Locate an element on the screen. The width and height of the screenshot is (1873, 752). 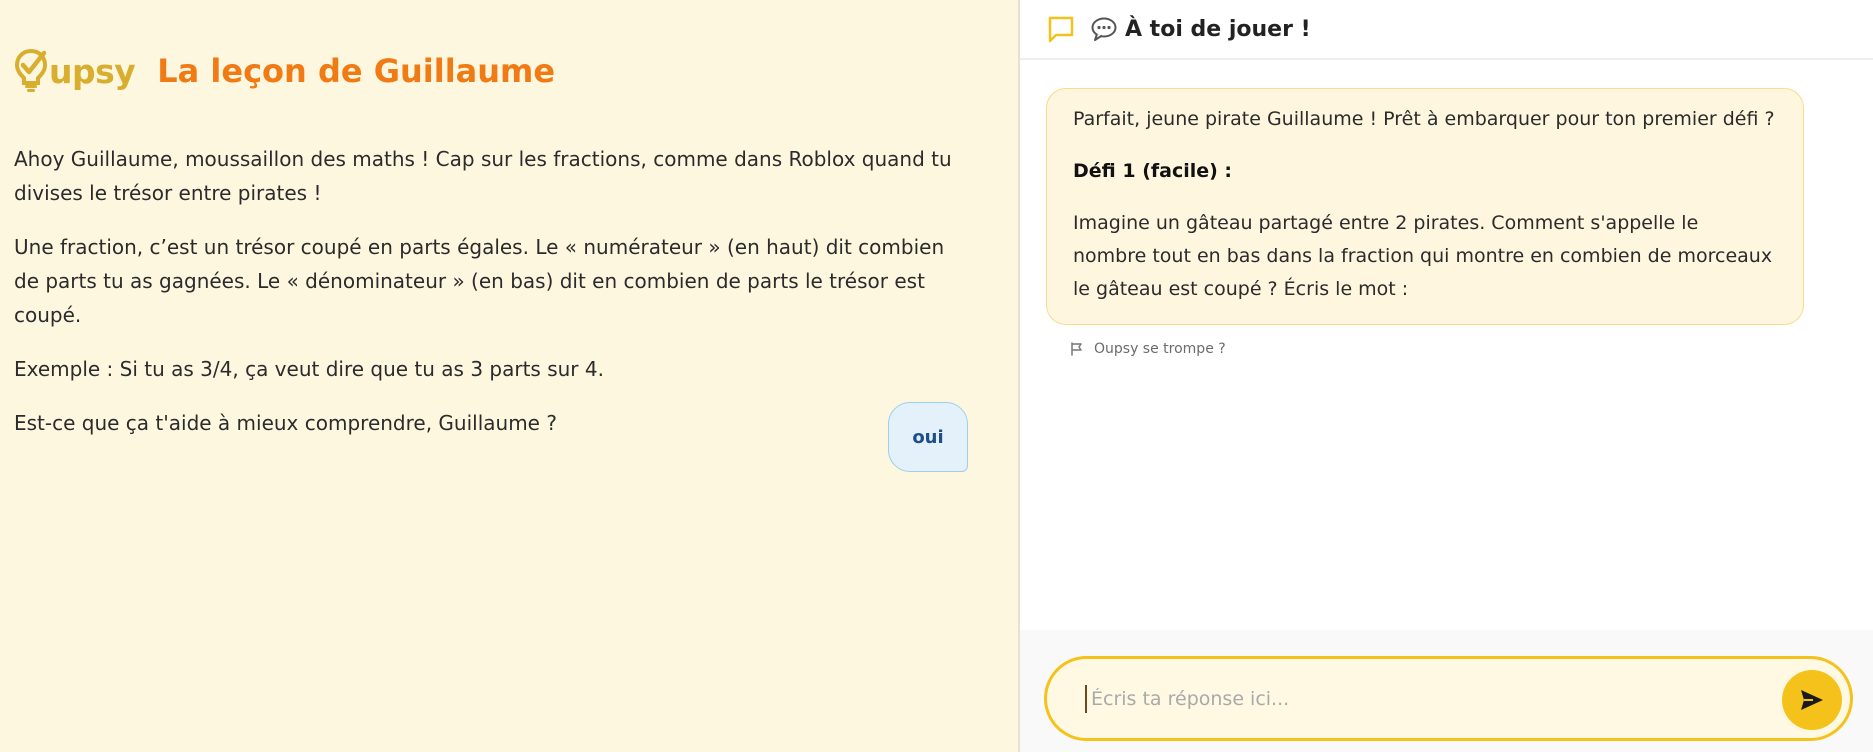
chat-title: À toi de jouer ! is located at coordinates (1201, 29).